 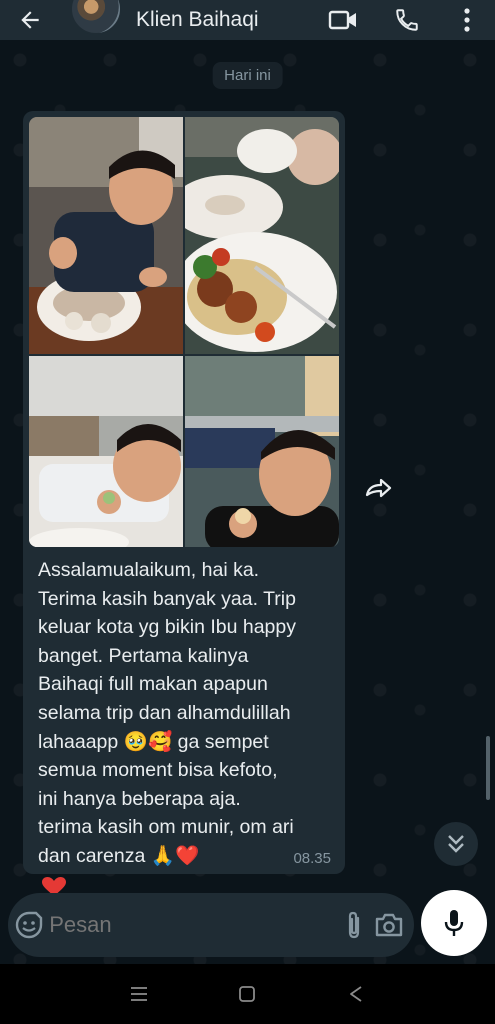 I want to click on menu-button, so click(x=467, y=20).